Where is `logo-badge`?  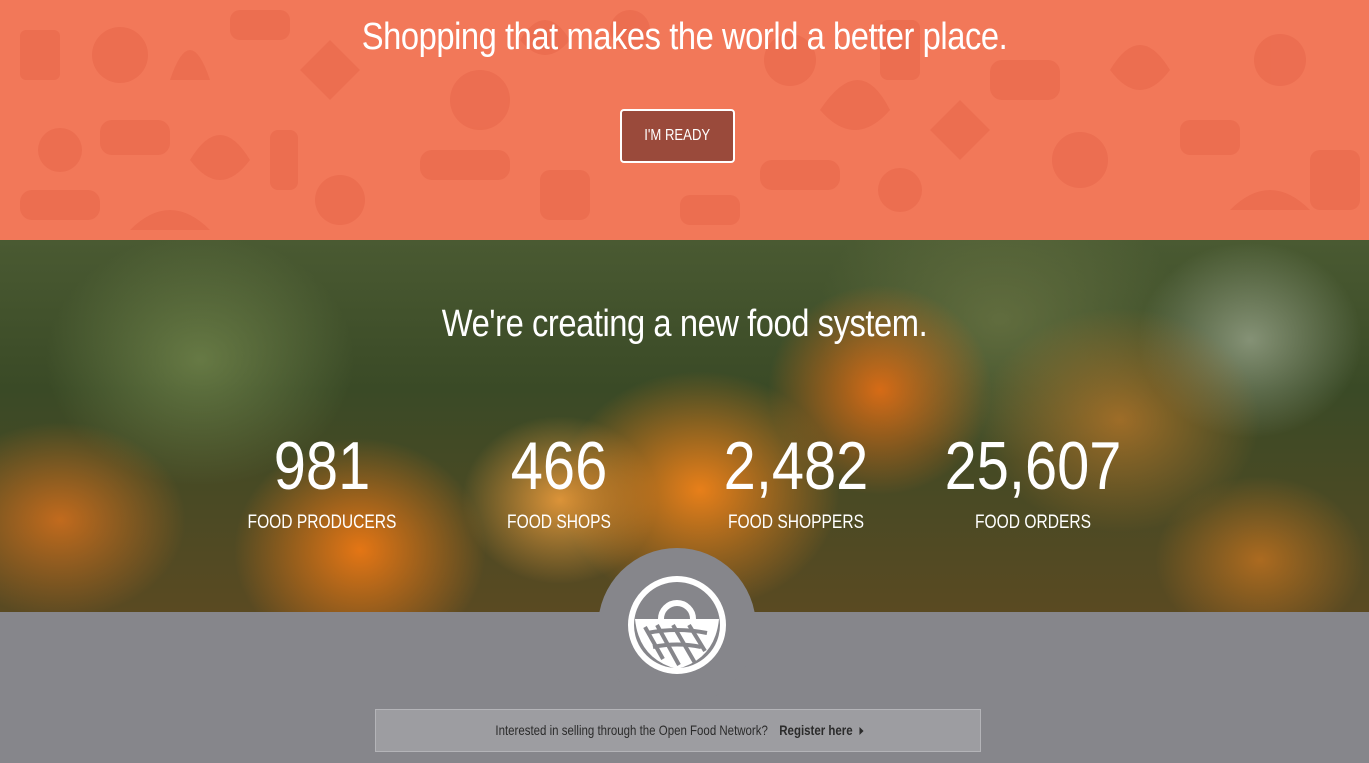 logo-badge is located at coordinates (677, 627).